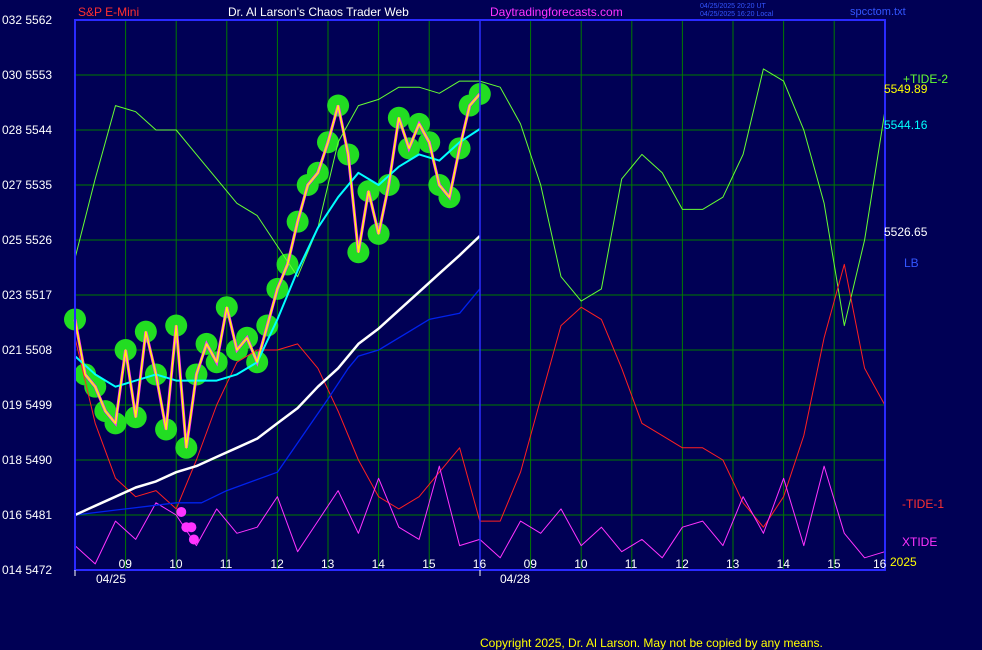 The image size is (982, 650). What do you see at coordinates (318, 12) in the screenshot?
I see `site-title: Dr. Al Larson's Chaos Trader Web` at bounding box center [318, 12].